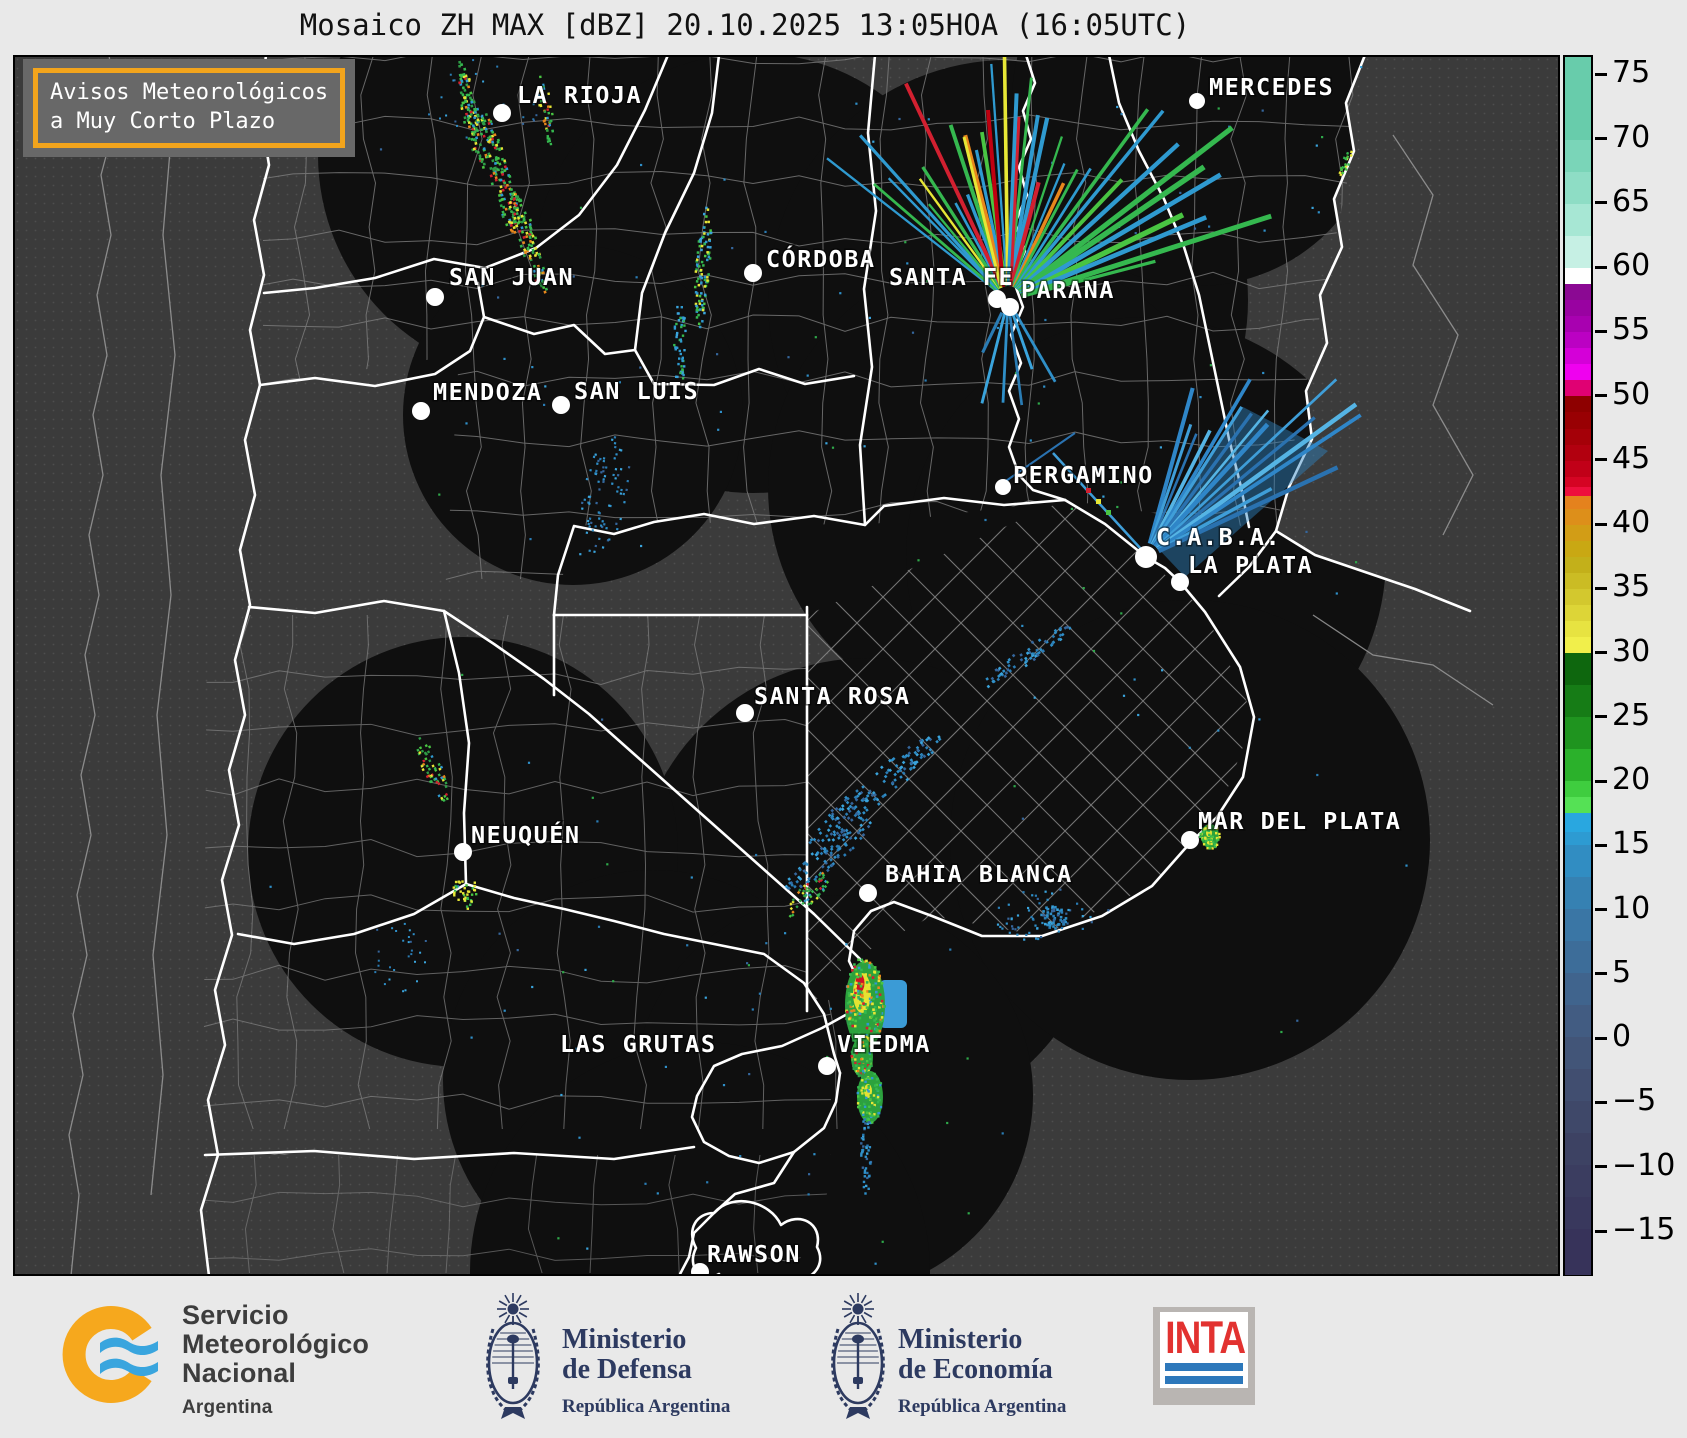 The width and height of the screenshot is (1687, 1438). Describe the element at coordinates (1631, 716) in the screenshot. I see `colorbar-tick-label: 25` at that location.